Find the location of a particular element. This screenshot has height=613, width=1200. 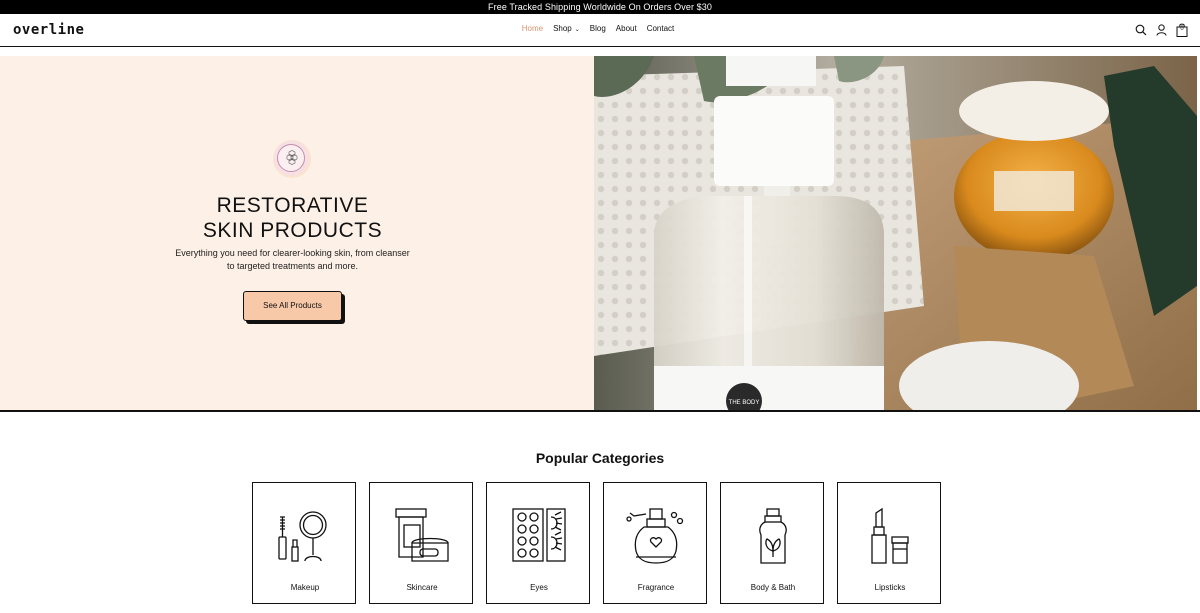

cart-count: 0 is located at coordinates (1182, 29).